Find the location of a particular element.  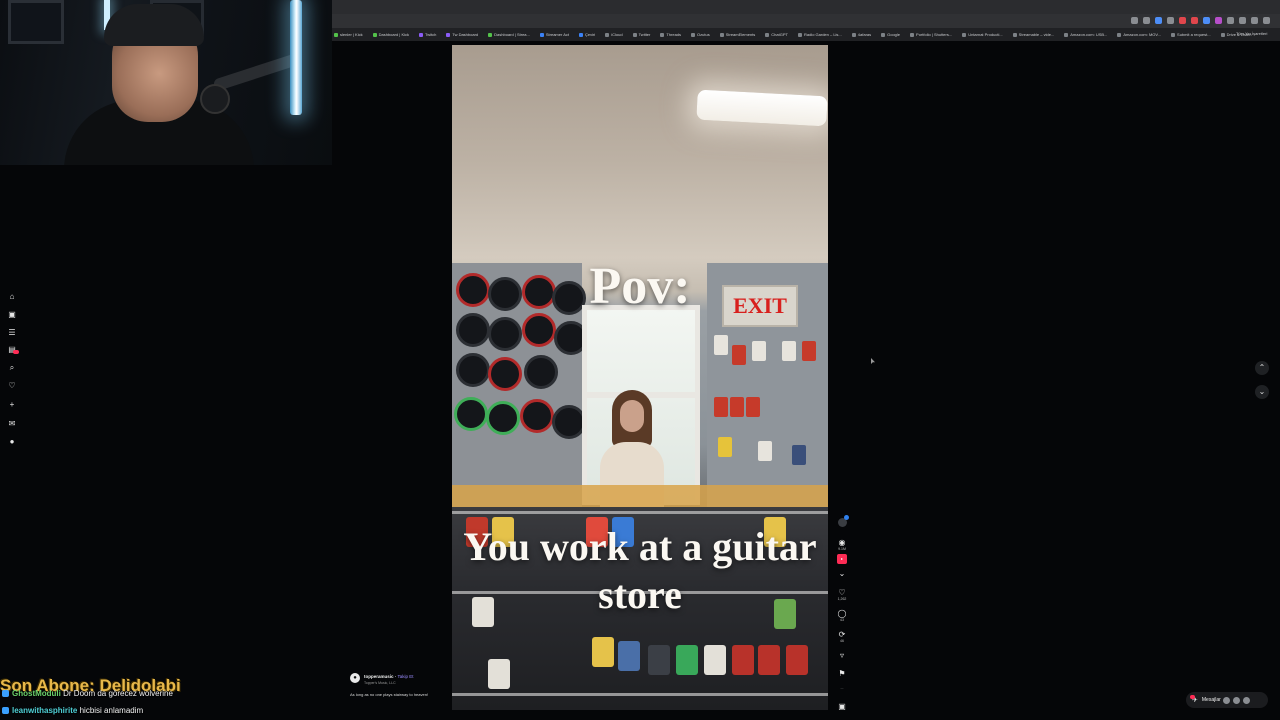

previous-video-button: ⌃ is located at coordinates (1262, 368).